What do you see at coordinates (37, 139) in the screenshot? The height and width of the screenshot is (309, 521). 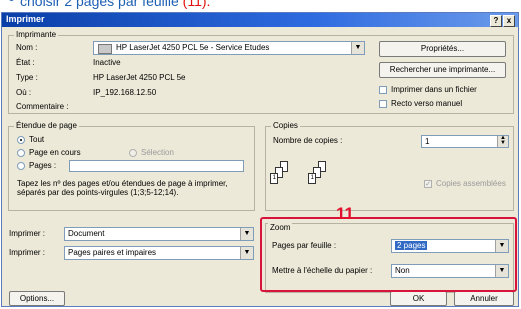 I see `range-all-label: Tout` at bounding box center [37, 139].